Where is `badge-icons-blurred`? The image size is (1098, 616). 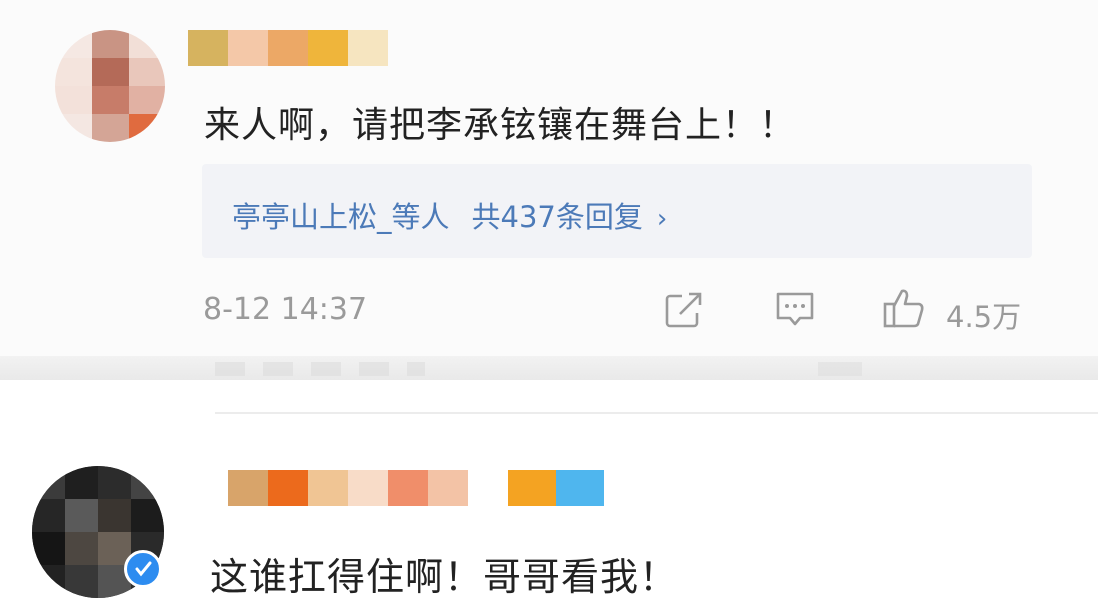 badge-icons-blurred is located at coordinates (556, 488).